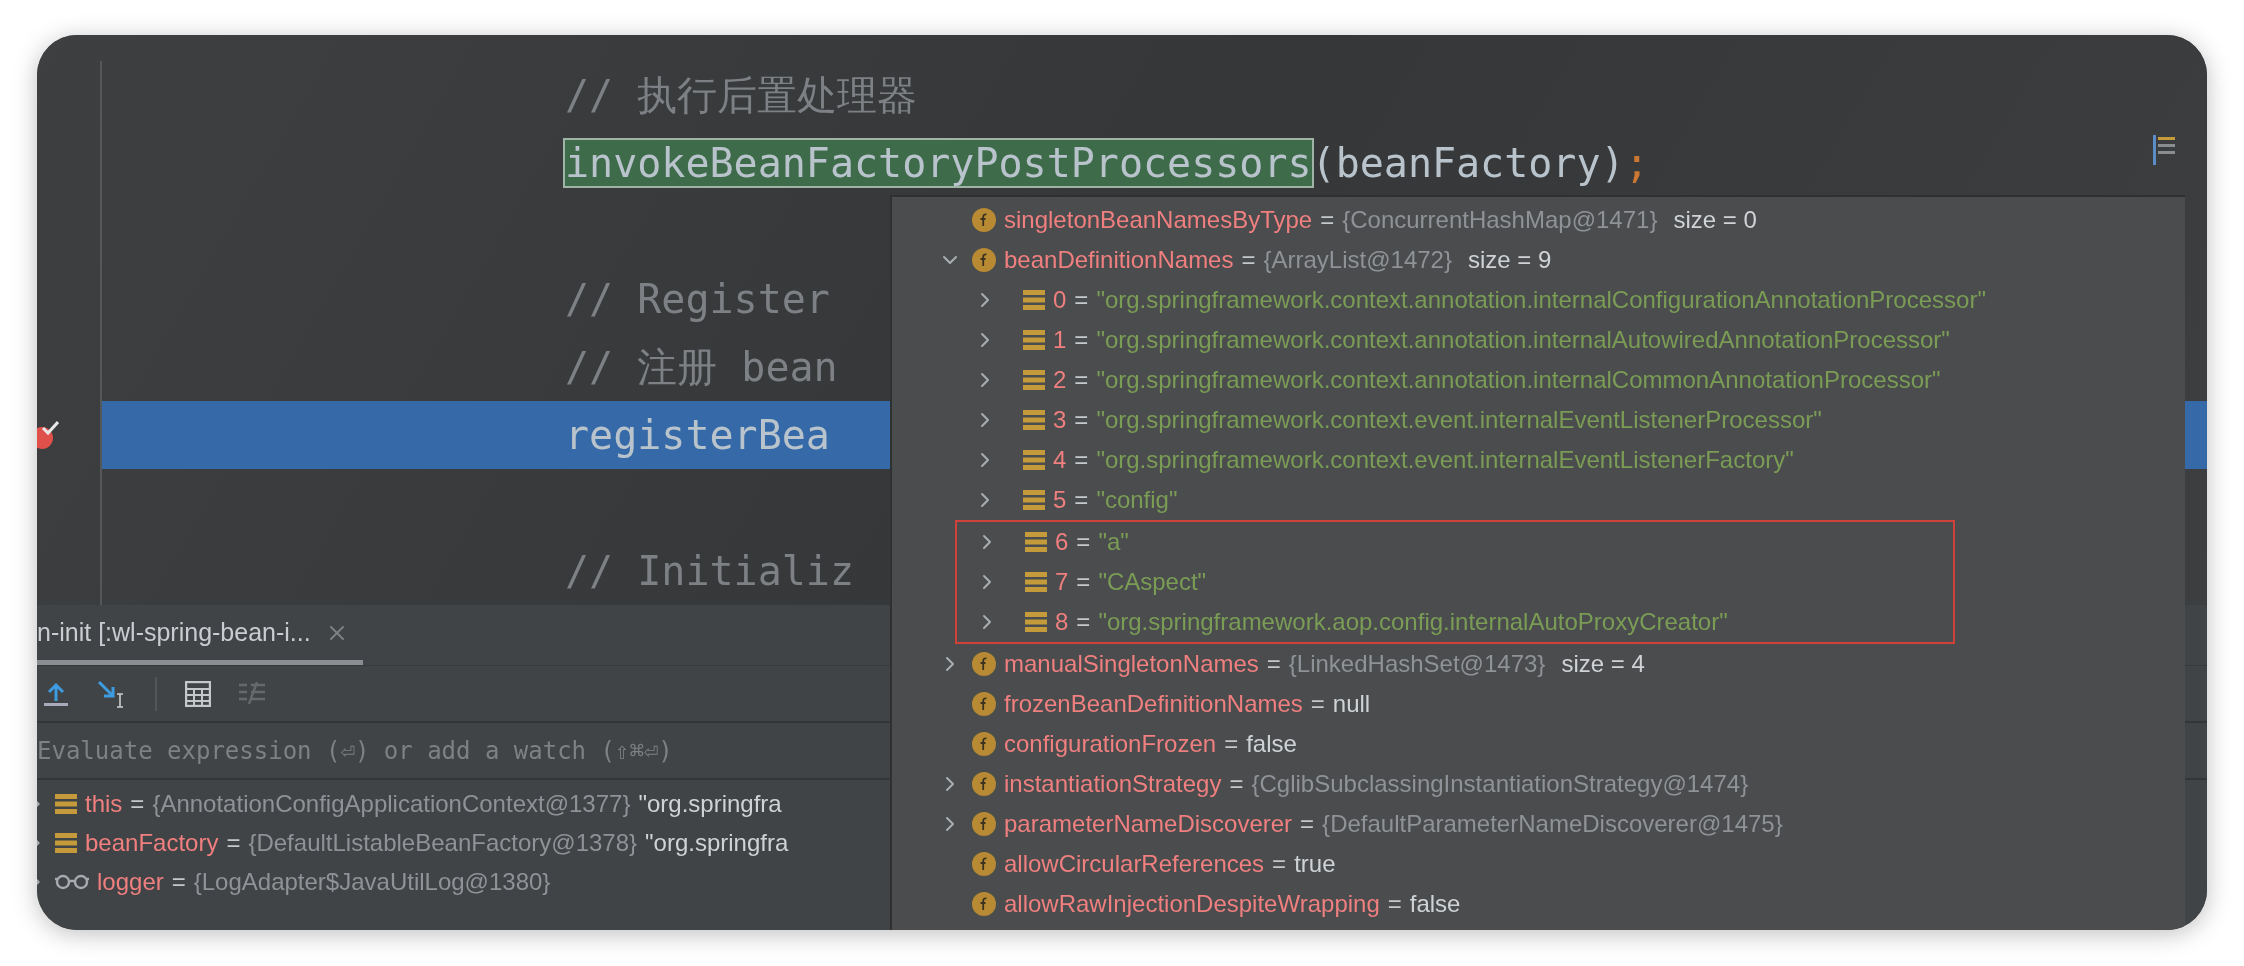 Image resolution: width=2244 pixels, height=966 pixels. I want to click on string-value: "org.springframework.context.annotation.internalAutowiredAnnotationProcessor", so click(1523, 340).